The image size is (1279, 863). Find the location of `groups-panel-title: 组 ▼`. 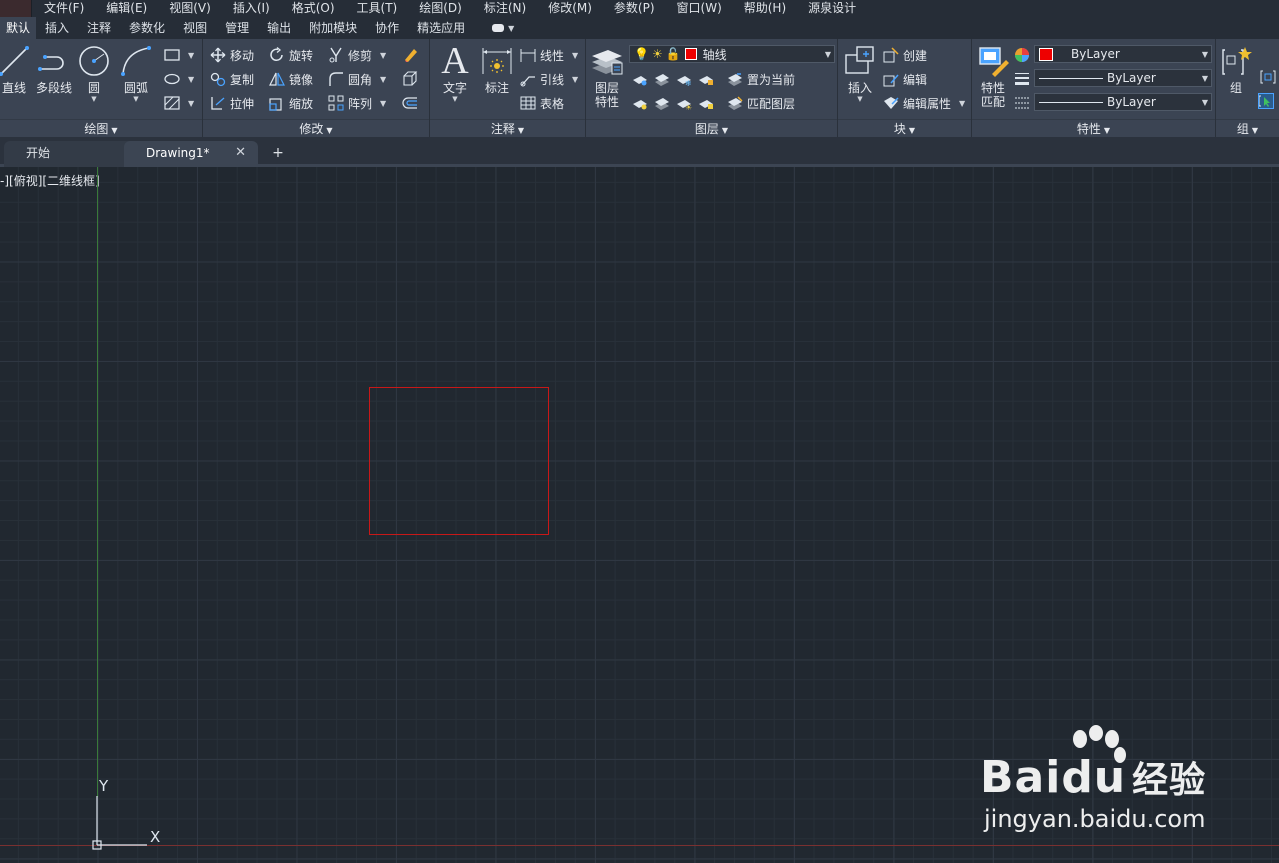

groups-panel-title: 组 ▼ is located at coordinates (1247, 128).